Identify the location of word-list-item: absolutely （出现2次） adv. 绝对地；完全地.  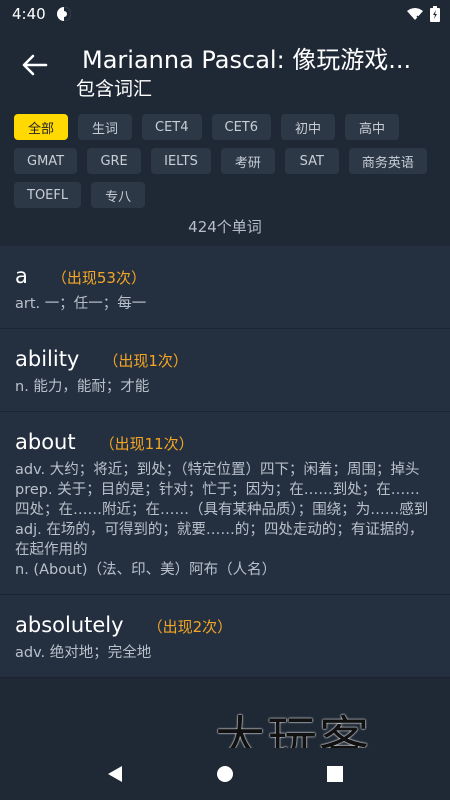
(225, 636).